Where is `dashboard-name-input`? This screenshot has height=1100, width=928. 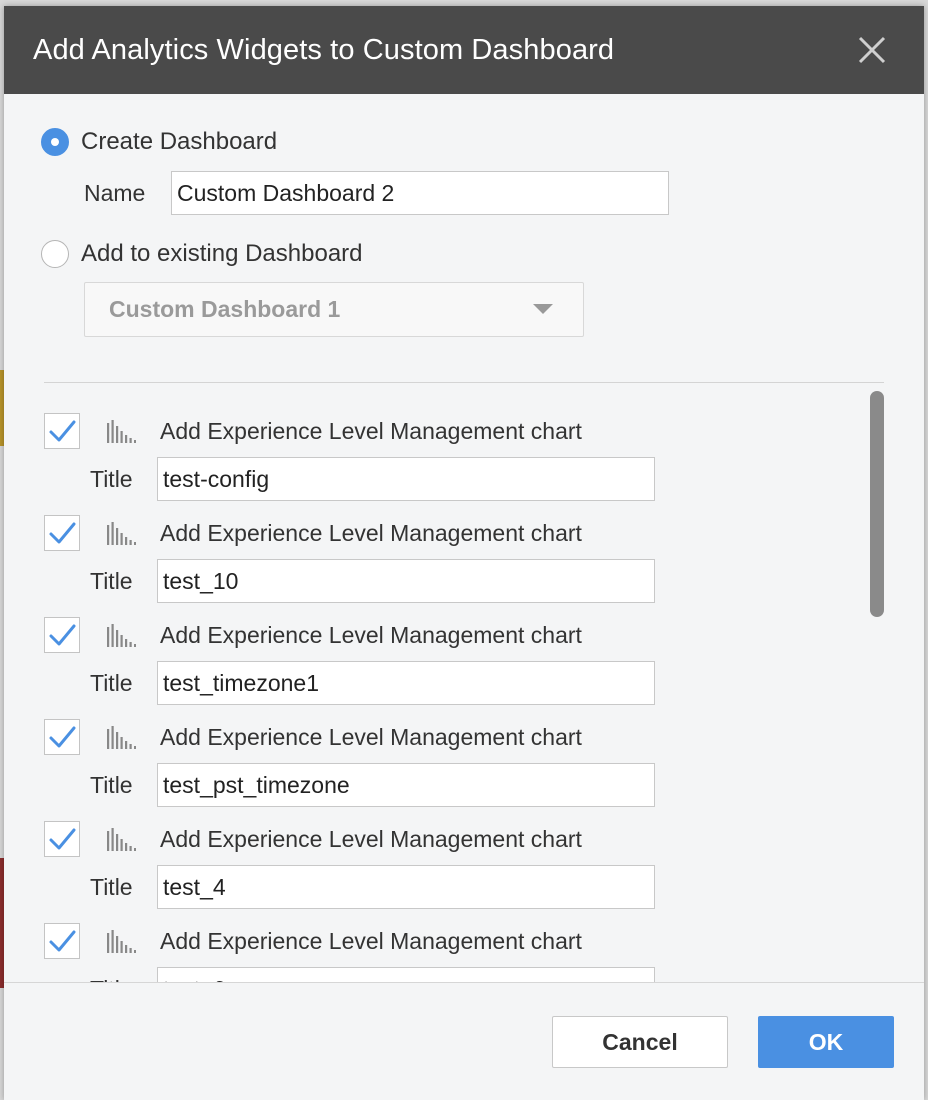
dashboard-name-input is located at coordinates (420, 193).